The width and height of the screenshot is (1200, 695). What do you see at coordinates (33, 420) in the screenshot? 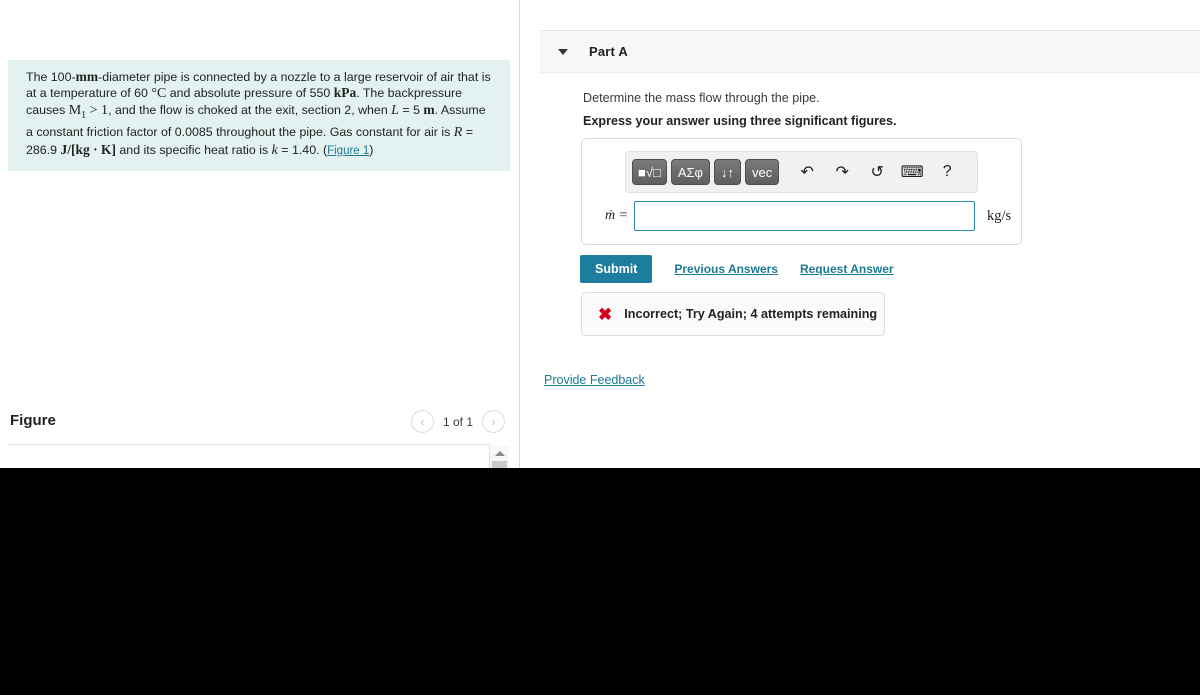
I see `figure-title: Figure` at bounding box center [33, 420].